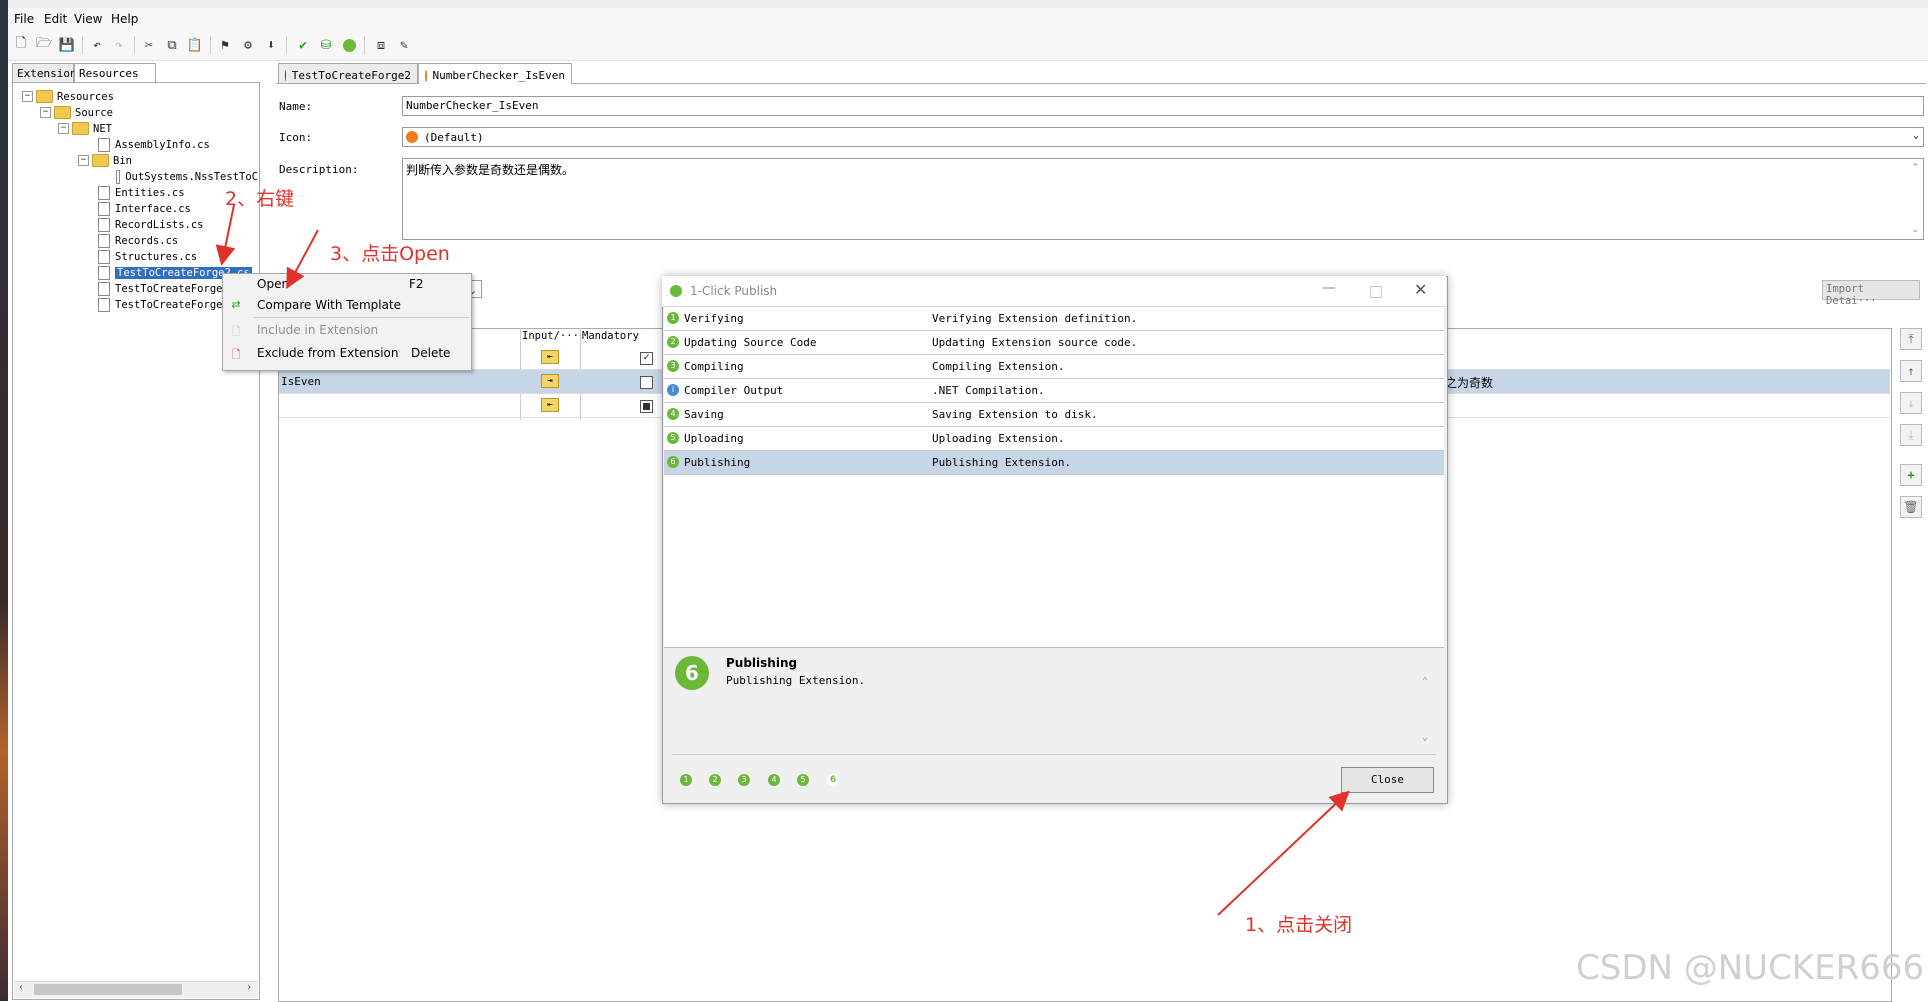 Image resolution: width=1928 pixels, height=1002 pixels. I want to click on arrow-to-open-item, so click(302, 259).